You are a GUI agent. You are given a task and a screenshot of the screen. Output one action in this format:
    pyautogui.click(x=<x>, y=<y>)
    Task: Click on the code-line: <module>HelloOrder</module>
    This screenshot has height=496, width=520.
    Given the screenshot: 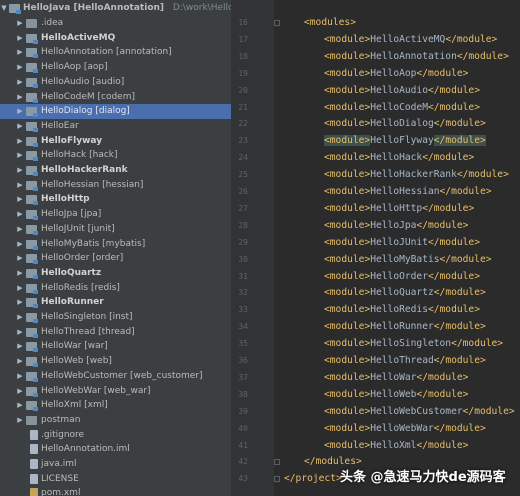 What is the action you would take?
    pyautogui.click(x=402, y=277)
    